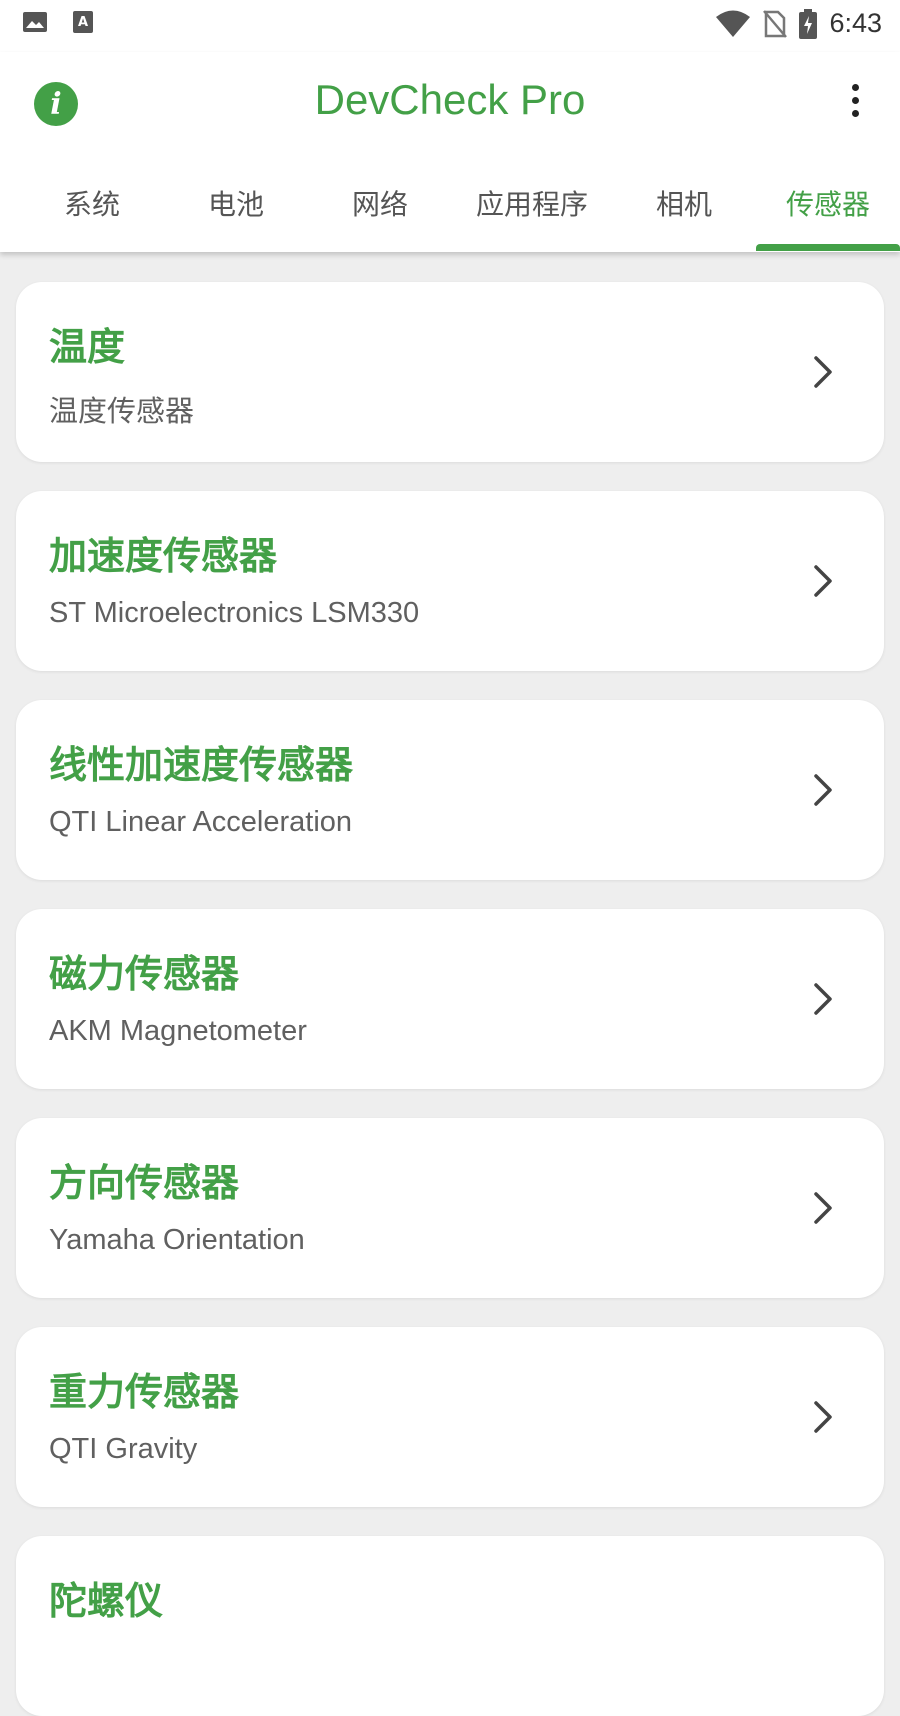  Describe the element at coordinates (855, 104) in the screenshot. I see `more-vert-icon` at that location.